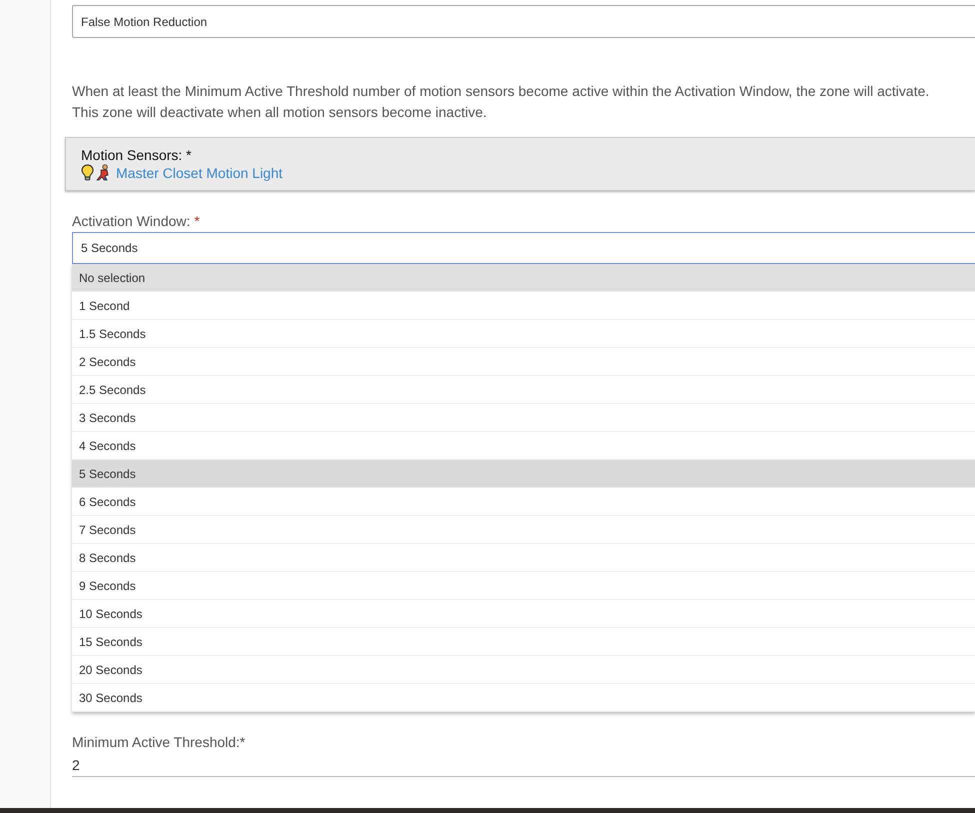 This screenshot has height=813, width=975. I want to click on dropdown-option: 20 Seconds, so click(523, 670).